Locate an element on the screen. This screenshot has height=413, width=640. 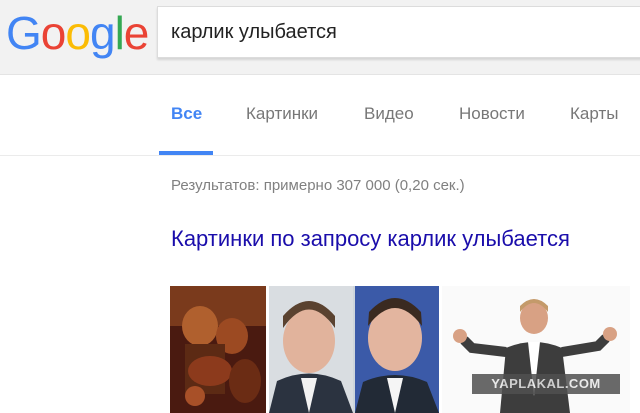
search-box is located at coordinates (398, 32).